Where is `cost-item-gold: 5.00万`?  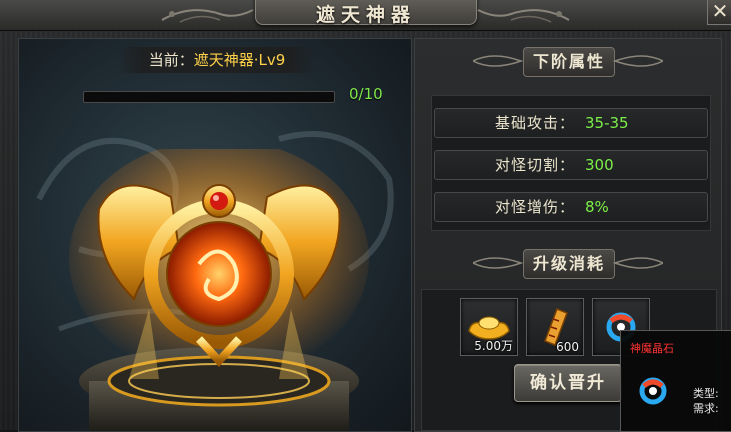 cost-item-gold: 5.00万 is located at coordinates (489, 327).